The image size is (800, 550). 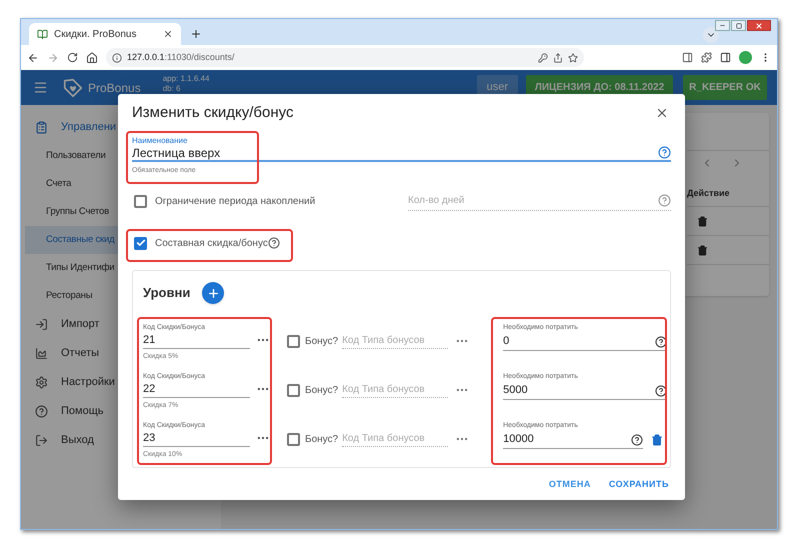 I want to click on field-label: Наименование, so click(x=160, y=141).